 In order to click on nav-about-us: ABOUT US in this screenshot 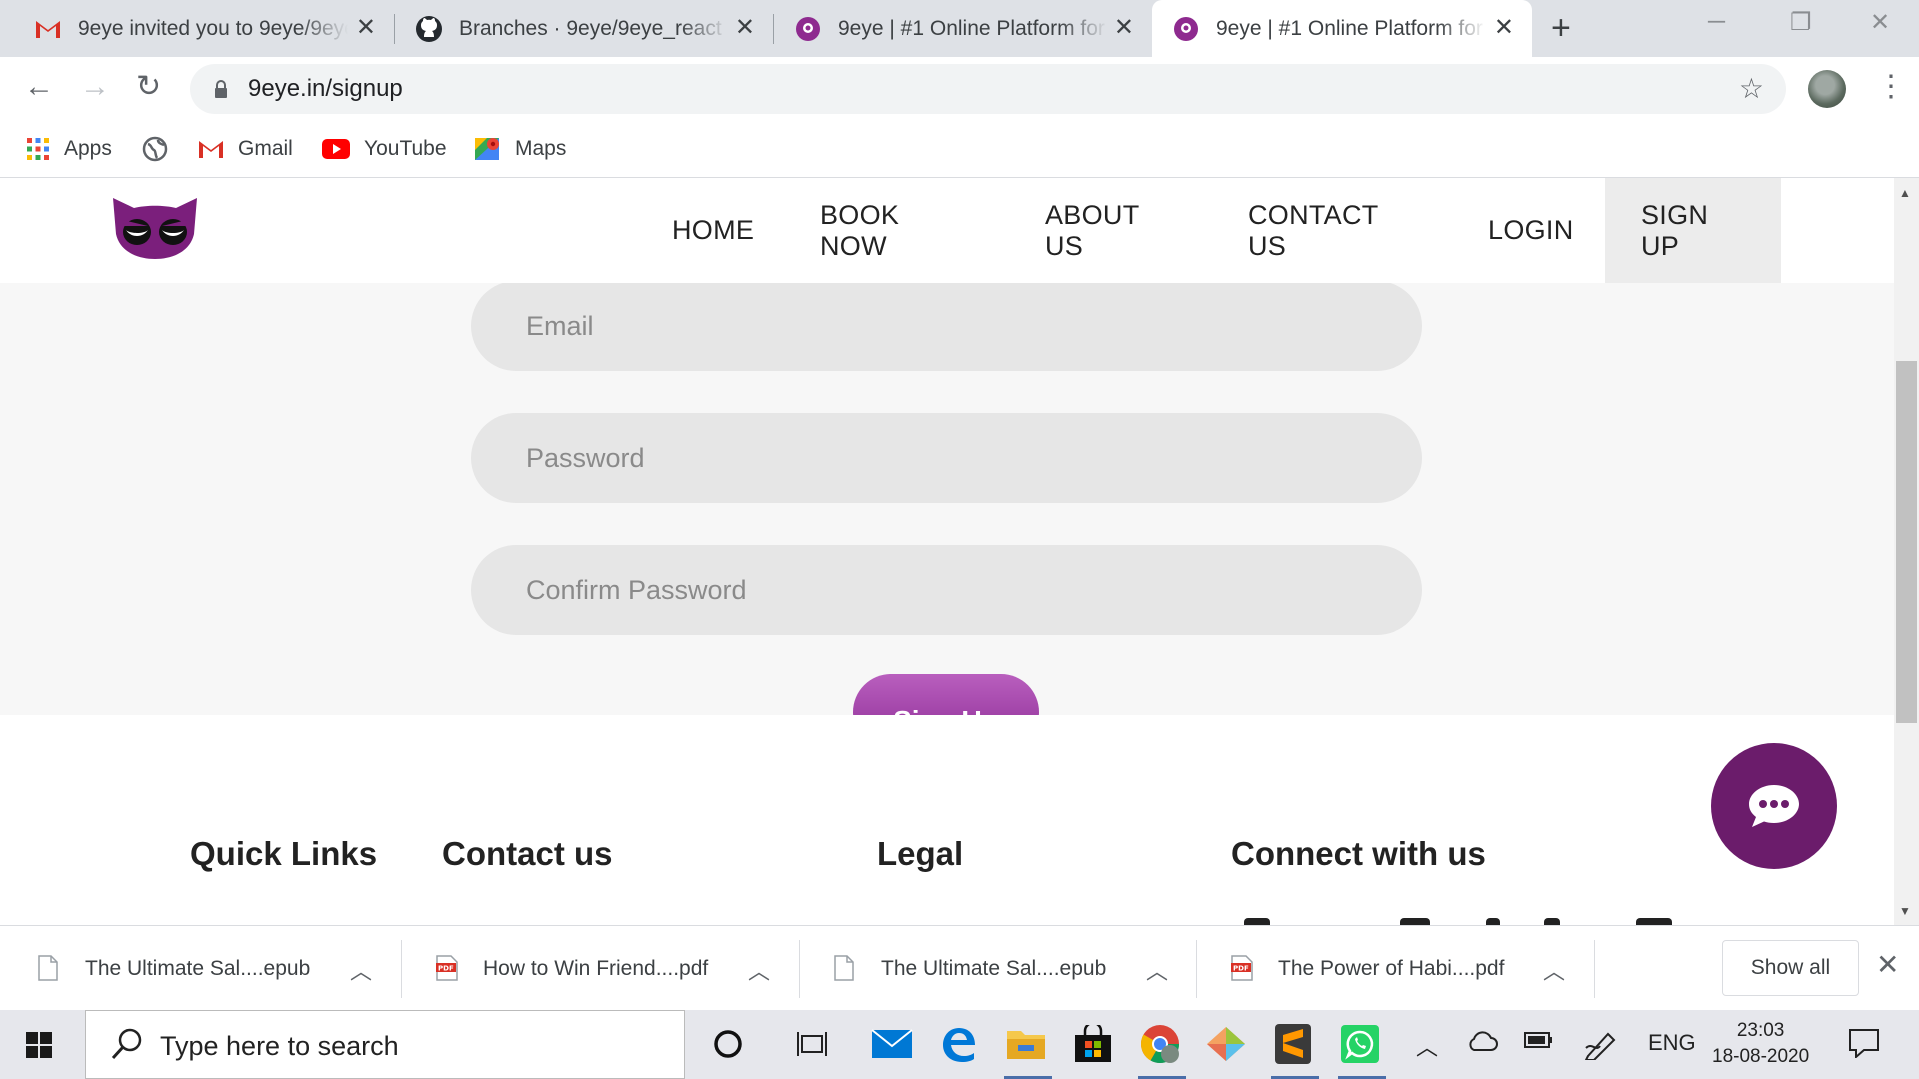, I will do `click(1092, 230)`.